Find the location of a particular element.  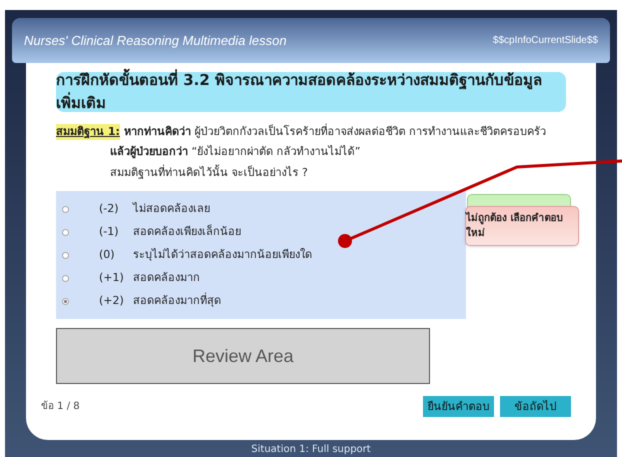

option-score: (0) is located at coordinates (107, 255).